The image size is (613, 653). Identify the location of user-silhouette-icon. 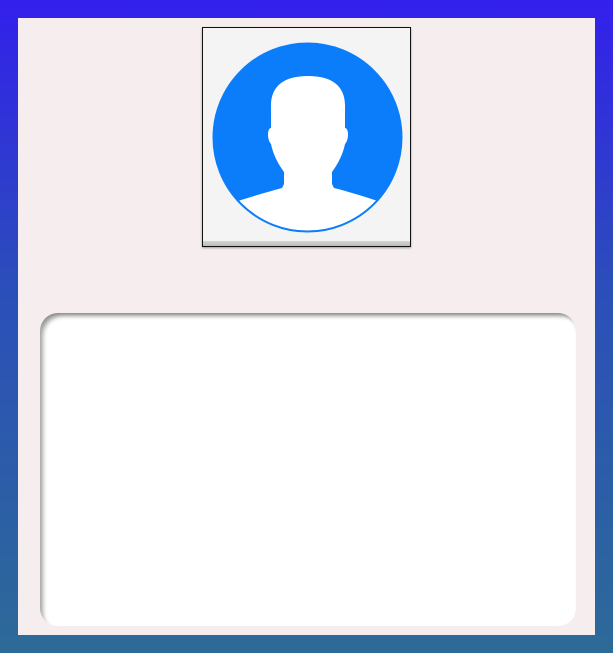
(307, 137).